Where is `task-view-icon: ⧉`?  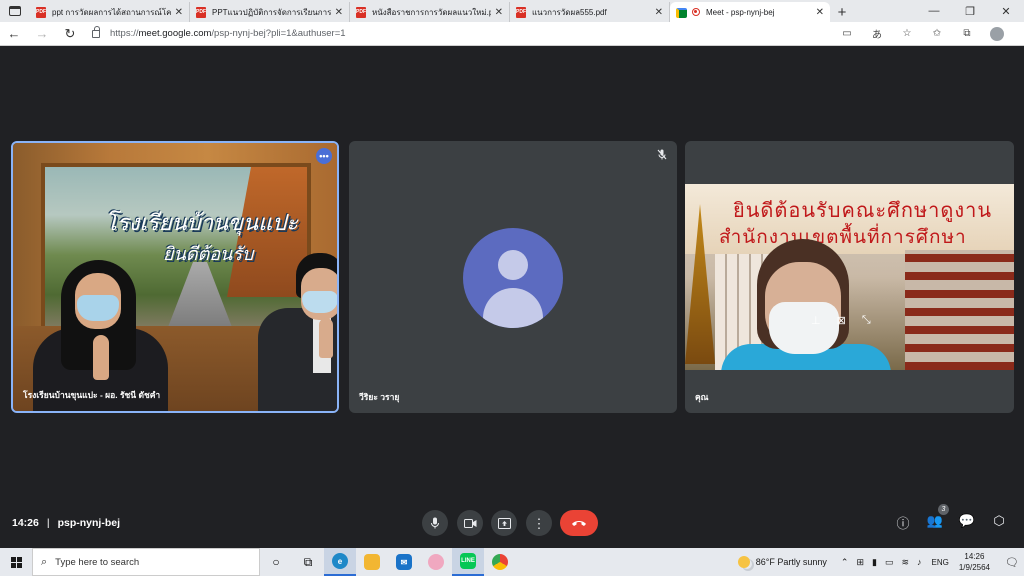 task-view-icon: ⧉ is located at coordinates (308, 562).